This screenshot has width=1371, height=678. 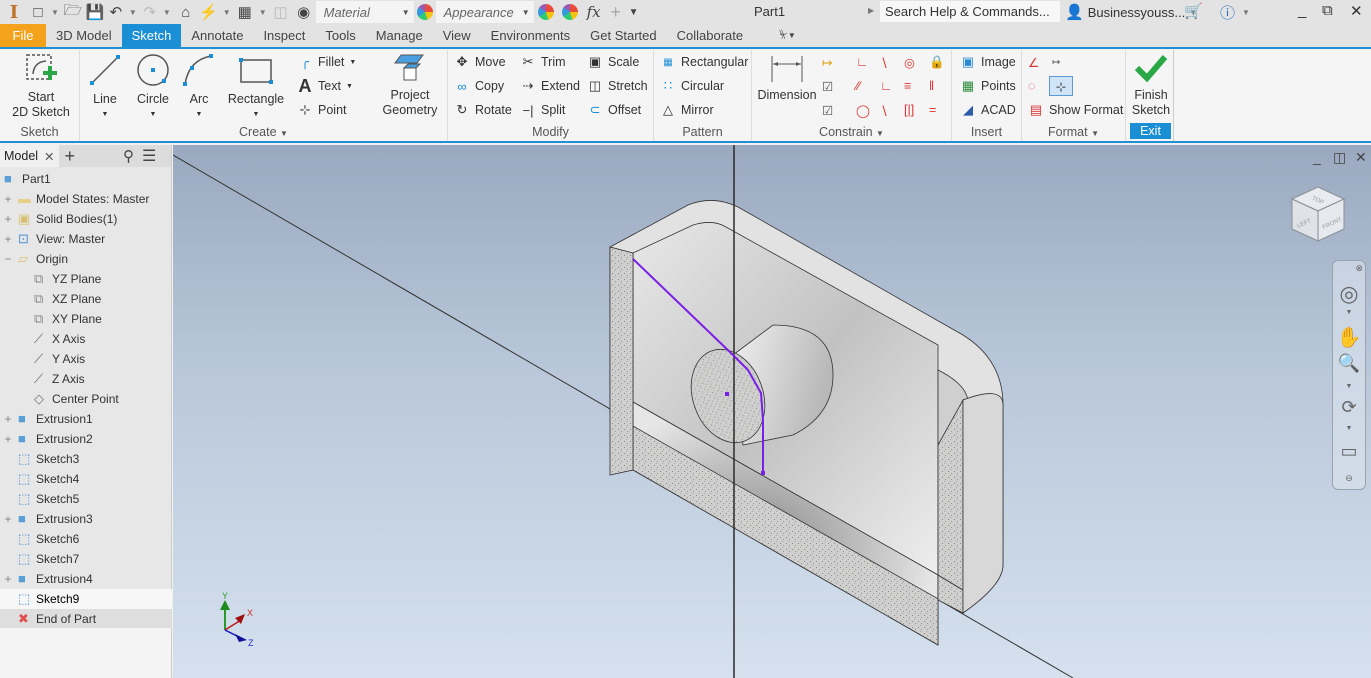 What do you see at coordinates (1349, 478) in the screenshot?
I see `navbar-options-icon: ⊖` at bounding box center [1349, 478].